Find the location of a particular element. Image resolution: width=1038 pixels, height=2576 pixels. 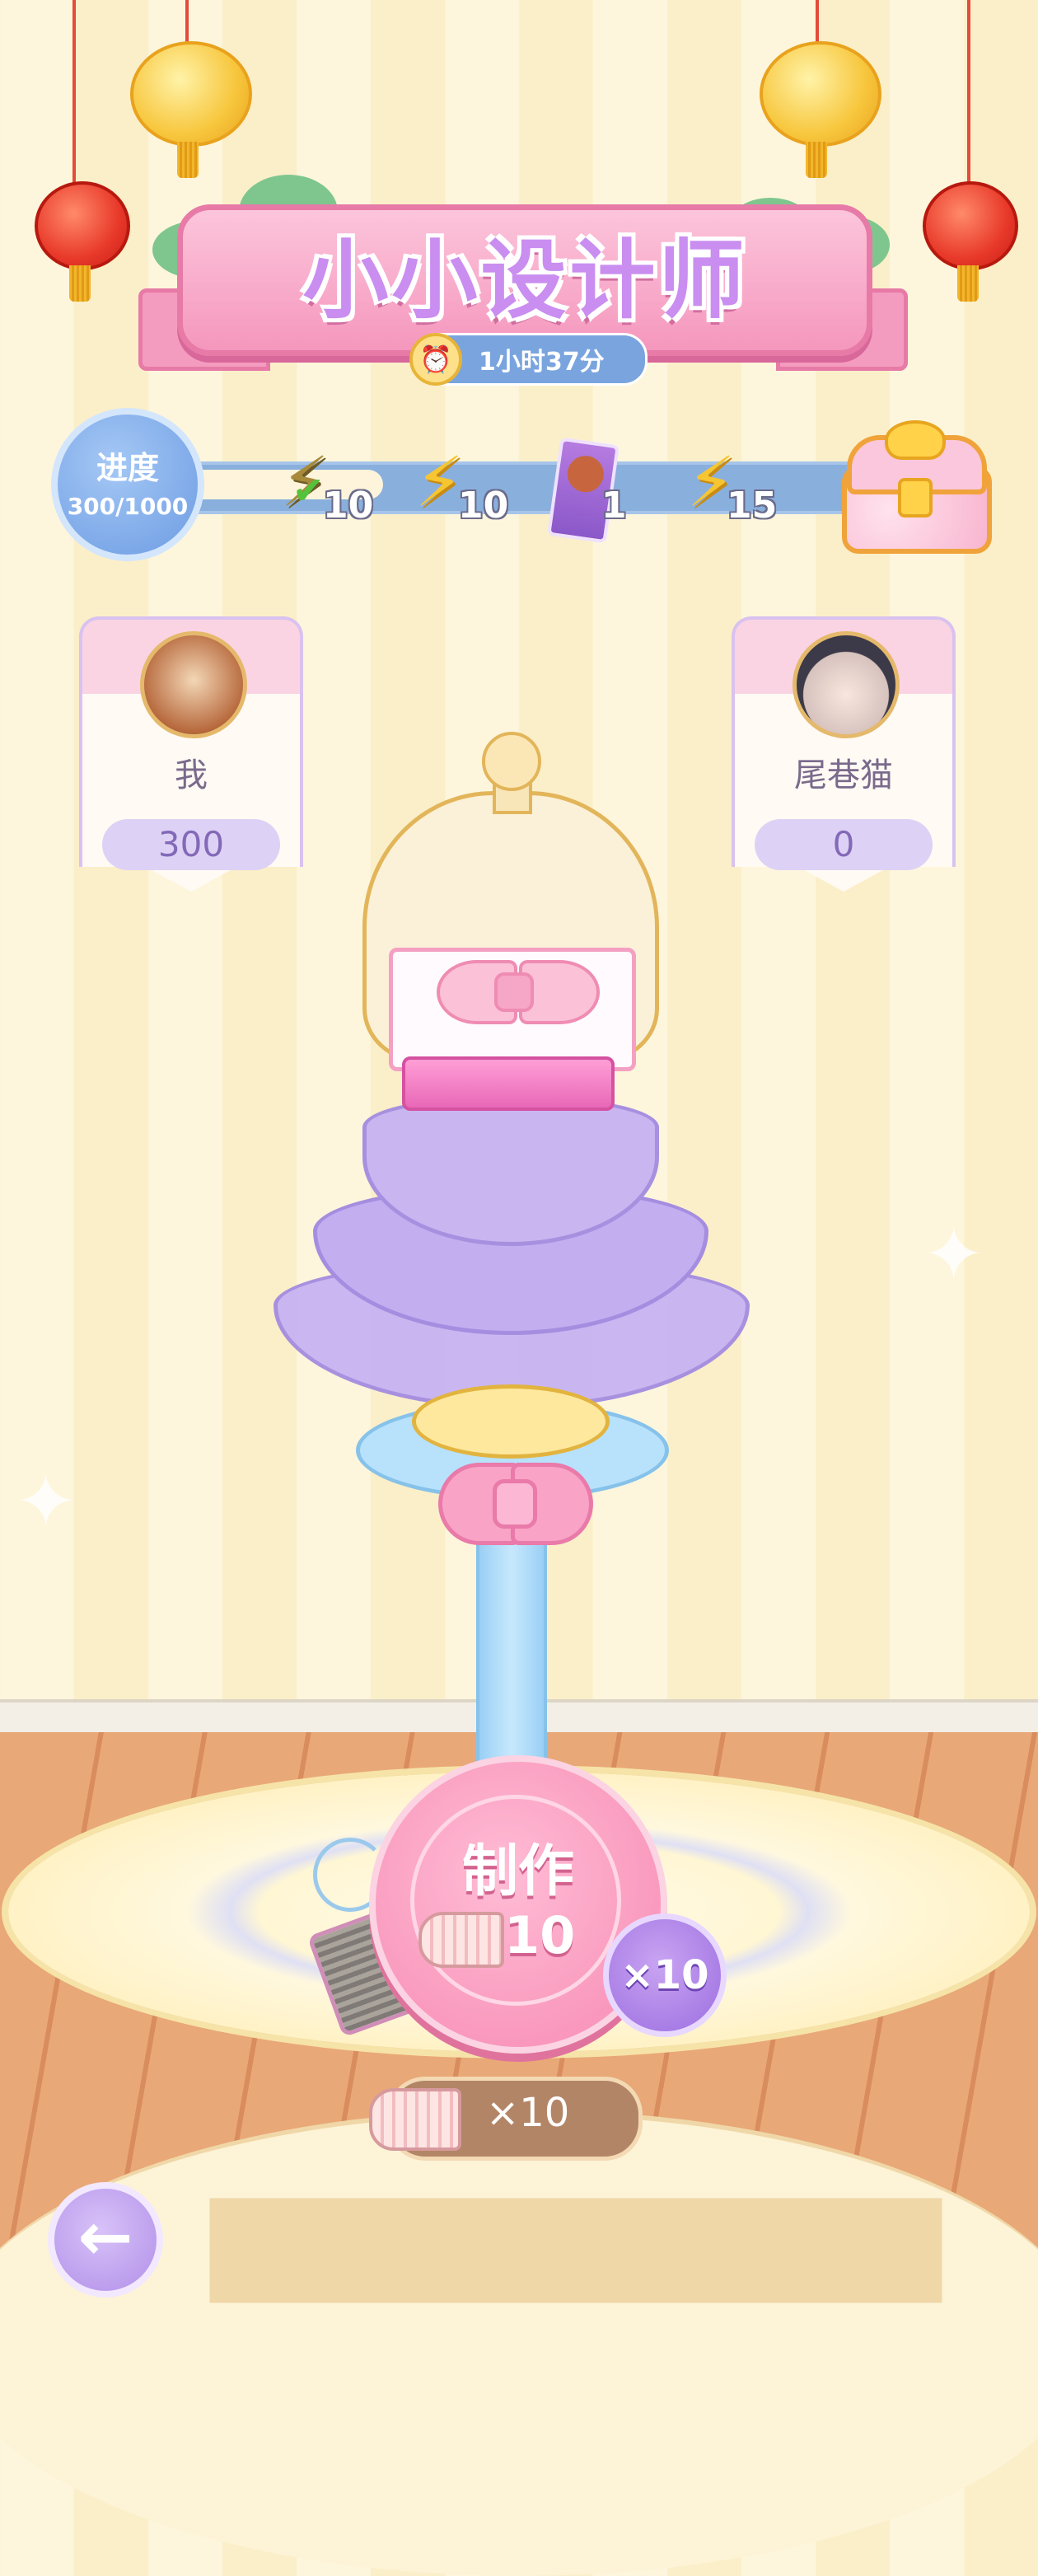

player-score: 0 is located at coordinates (844, 844).